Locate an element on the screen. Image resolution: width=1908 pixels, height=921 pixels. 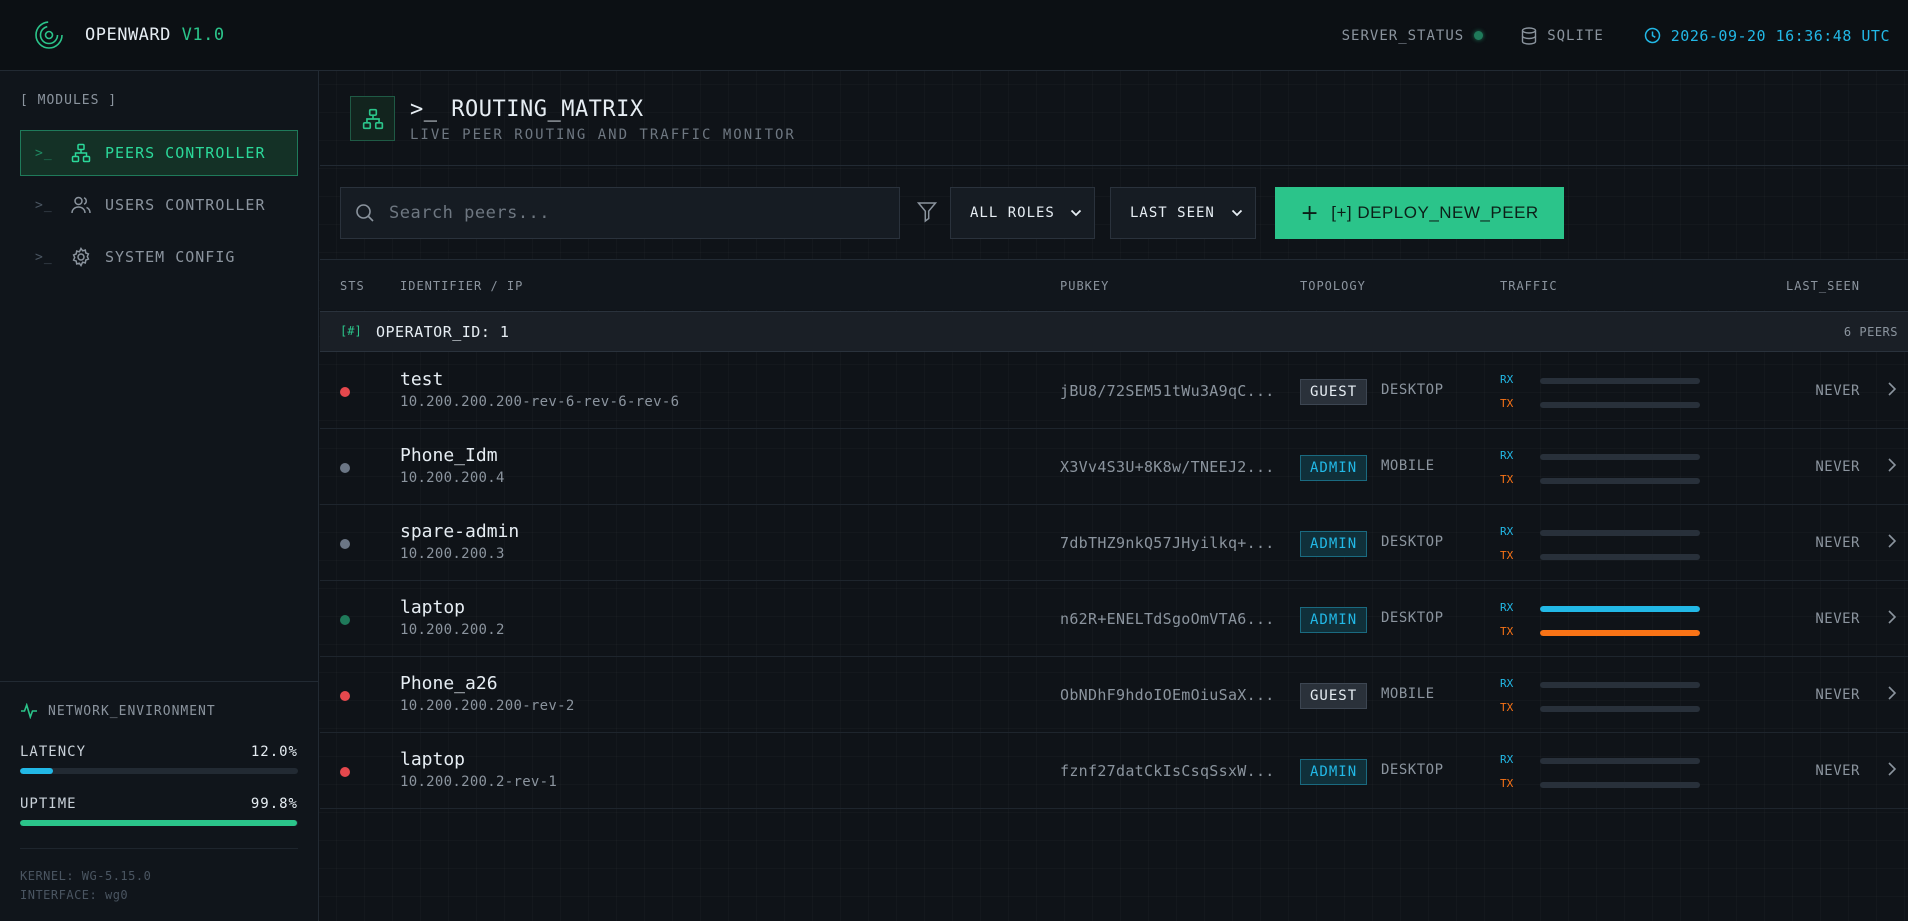
latency-bar-fill is located at coordinates (37, 771).